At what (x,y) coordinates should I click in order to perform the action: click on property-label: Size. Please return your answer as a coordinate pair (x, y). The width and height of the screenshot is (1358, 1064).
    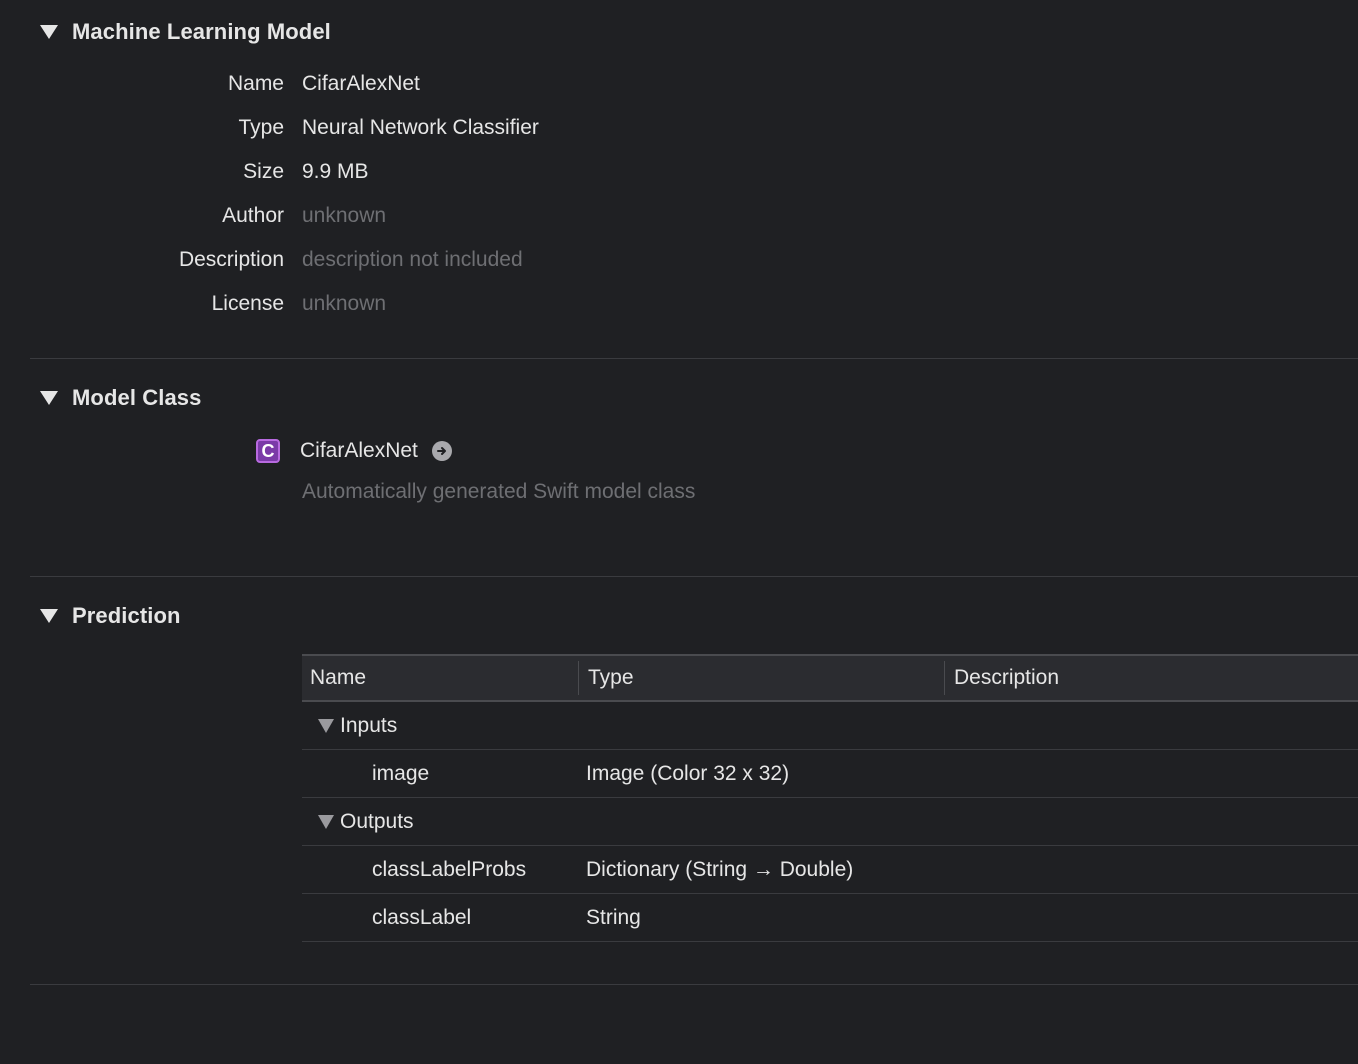
    Looking at the image, I should click on (263, 171).